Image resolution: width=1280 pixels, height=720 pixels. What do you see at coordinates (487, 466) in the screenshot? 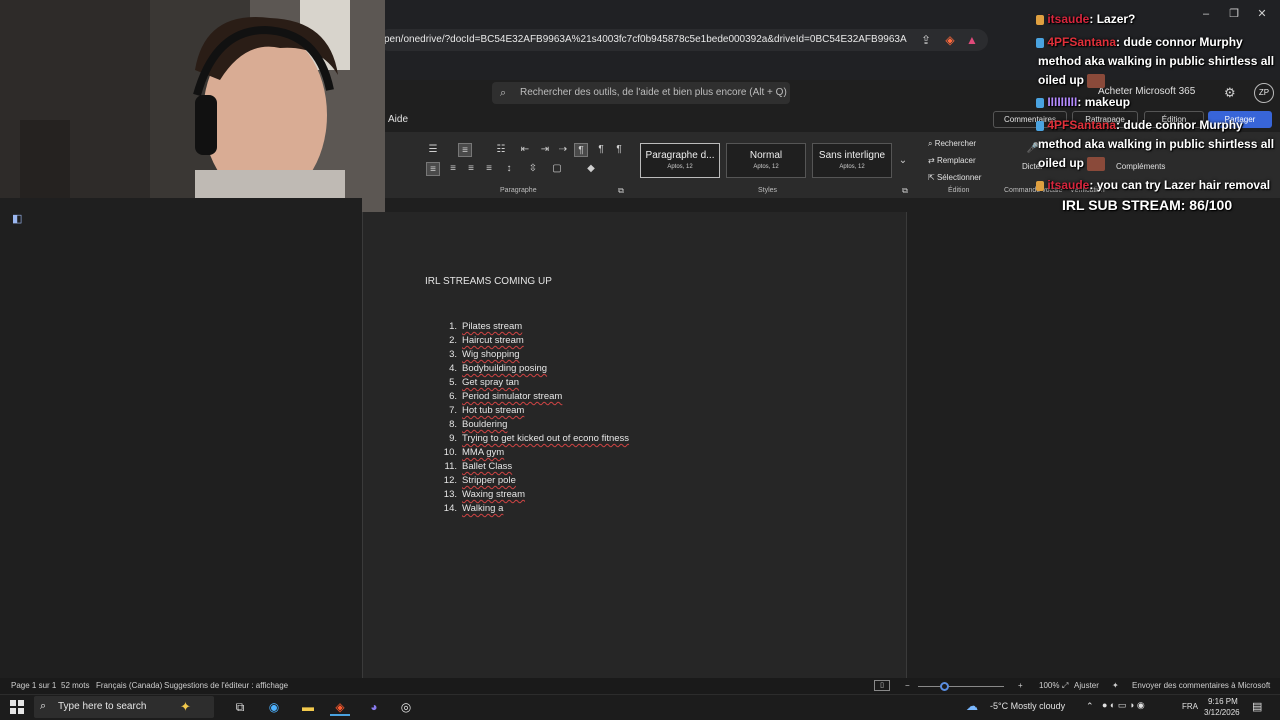
I see `list-text: Ballet Class` at bounding box center [487, 466].